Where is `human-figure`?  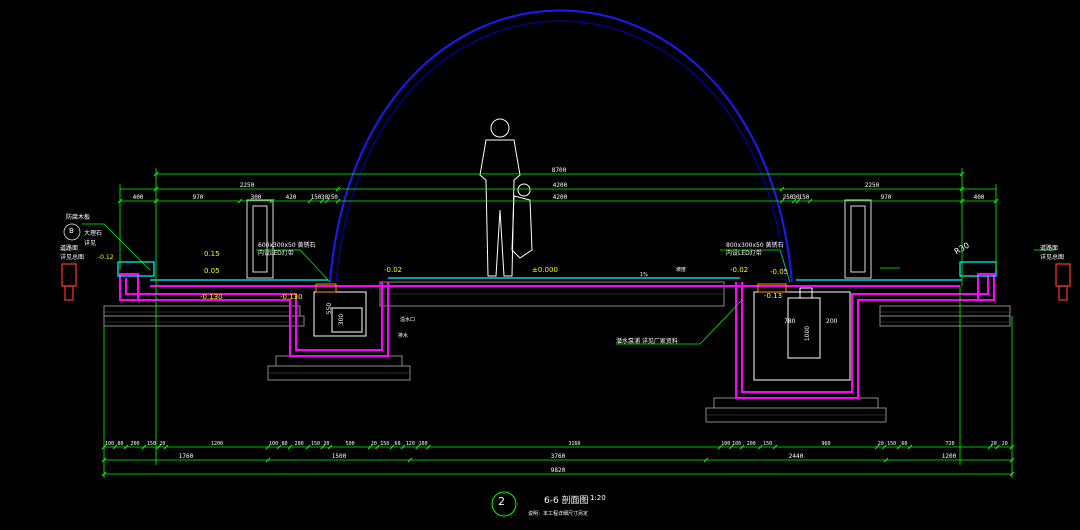 human-figure is located at coordinates (506, 197).